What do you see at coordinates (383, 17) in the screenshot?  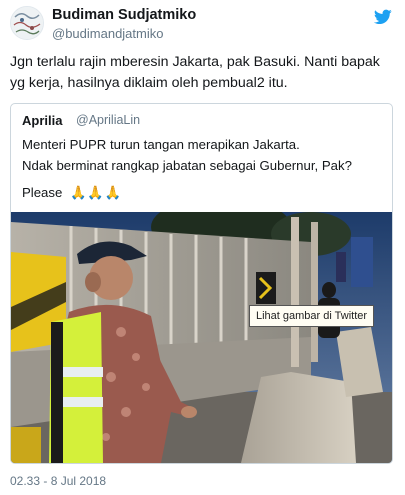 I see `twitter-bird-icon` at bounding box center [383, 17].